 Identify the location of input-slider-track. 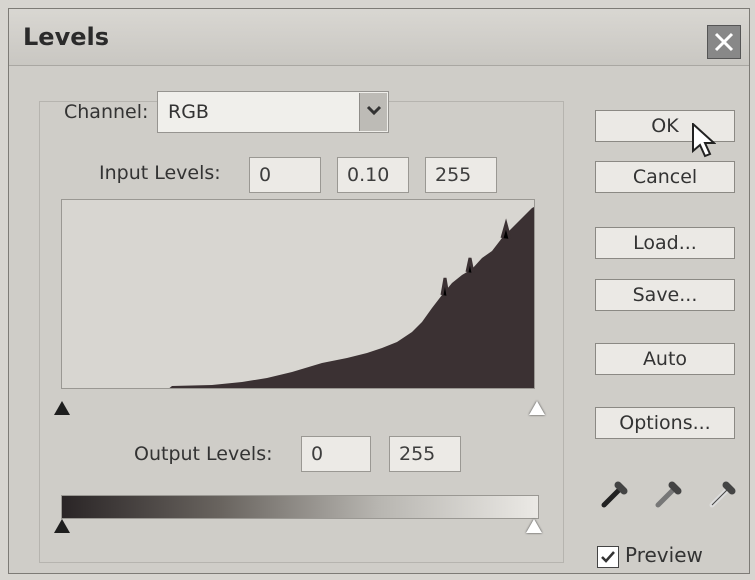
(299, 410).